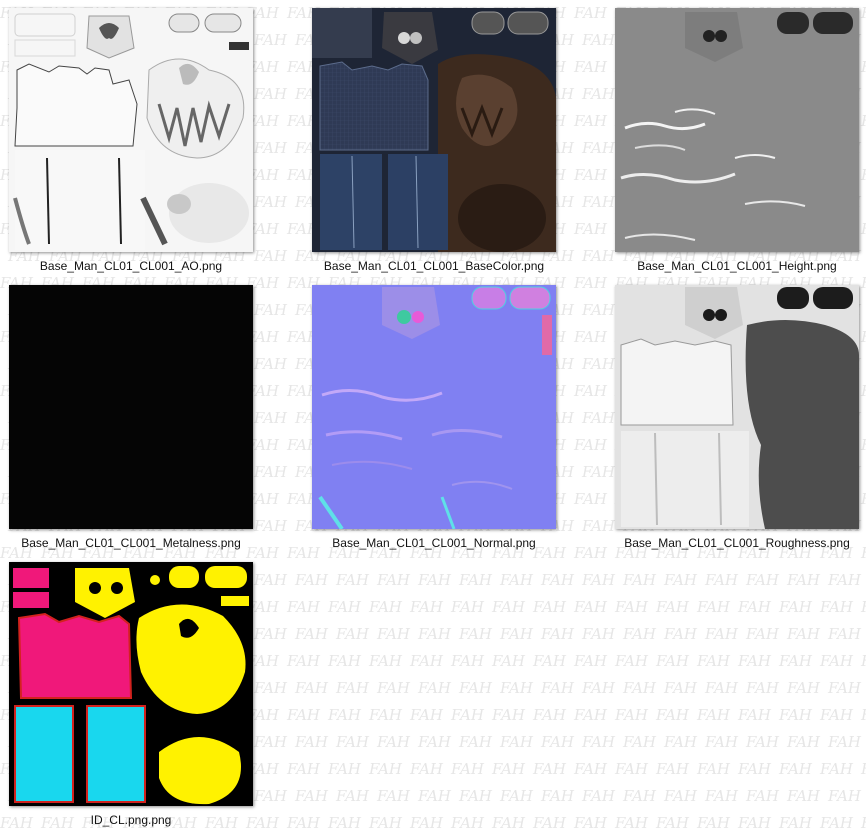 Image resolution: width=866 pixels, height=832 pixels. I want to click on basecolor-thumbnail, so click(434, 130).